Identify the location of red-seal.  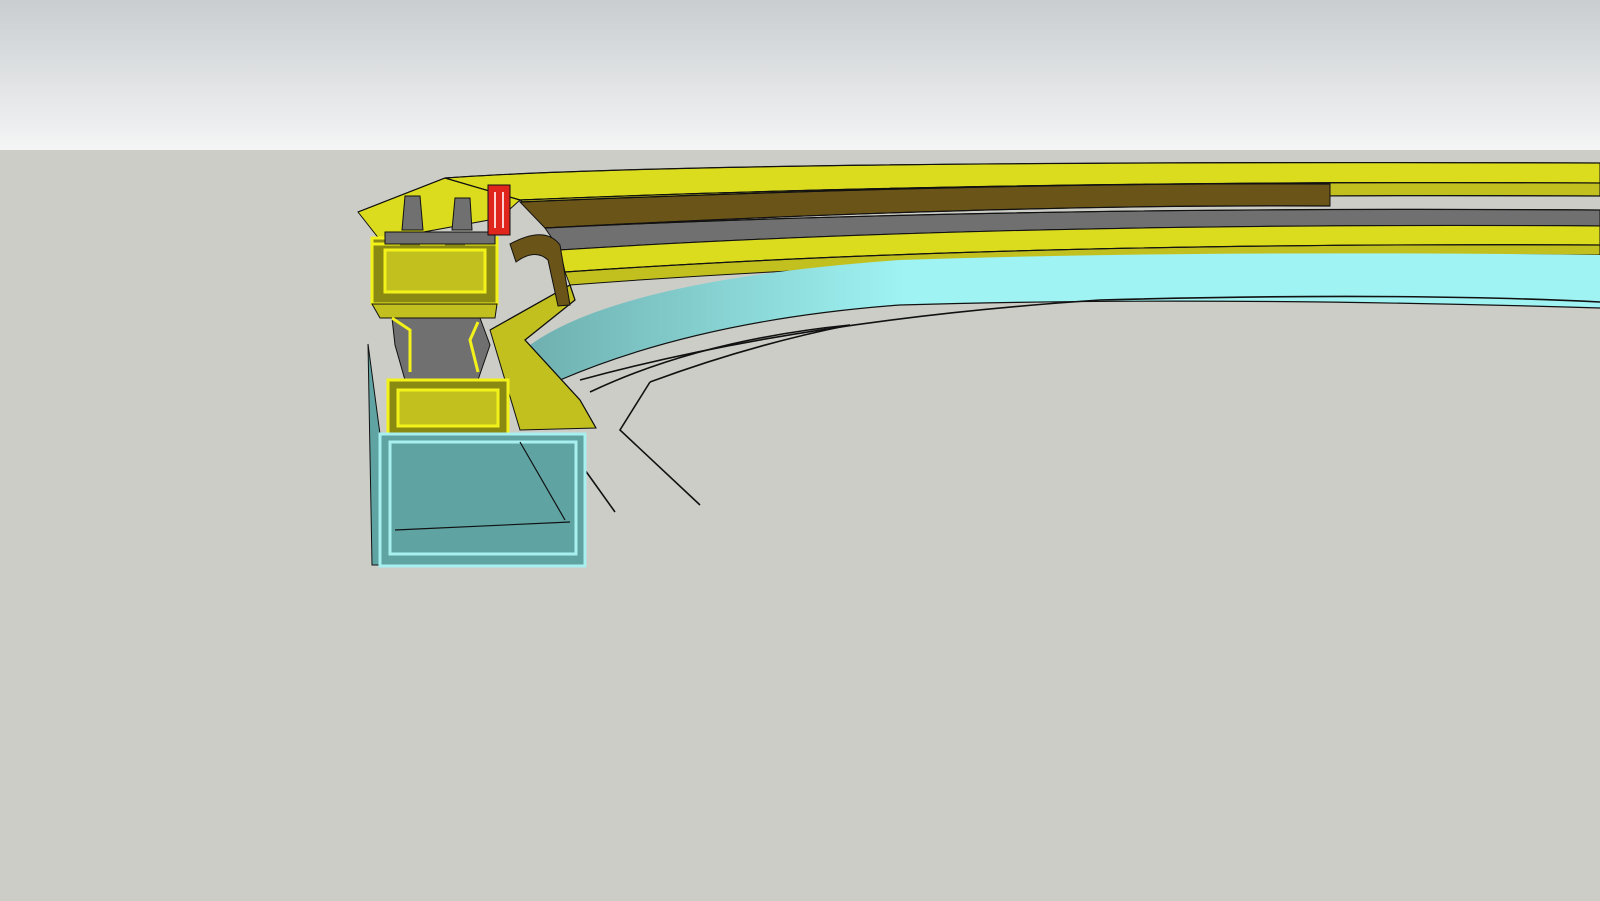
(499, 210).